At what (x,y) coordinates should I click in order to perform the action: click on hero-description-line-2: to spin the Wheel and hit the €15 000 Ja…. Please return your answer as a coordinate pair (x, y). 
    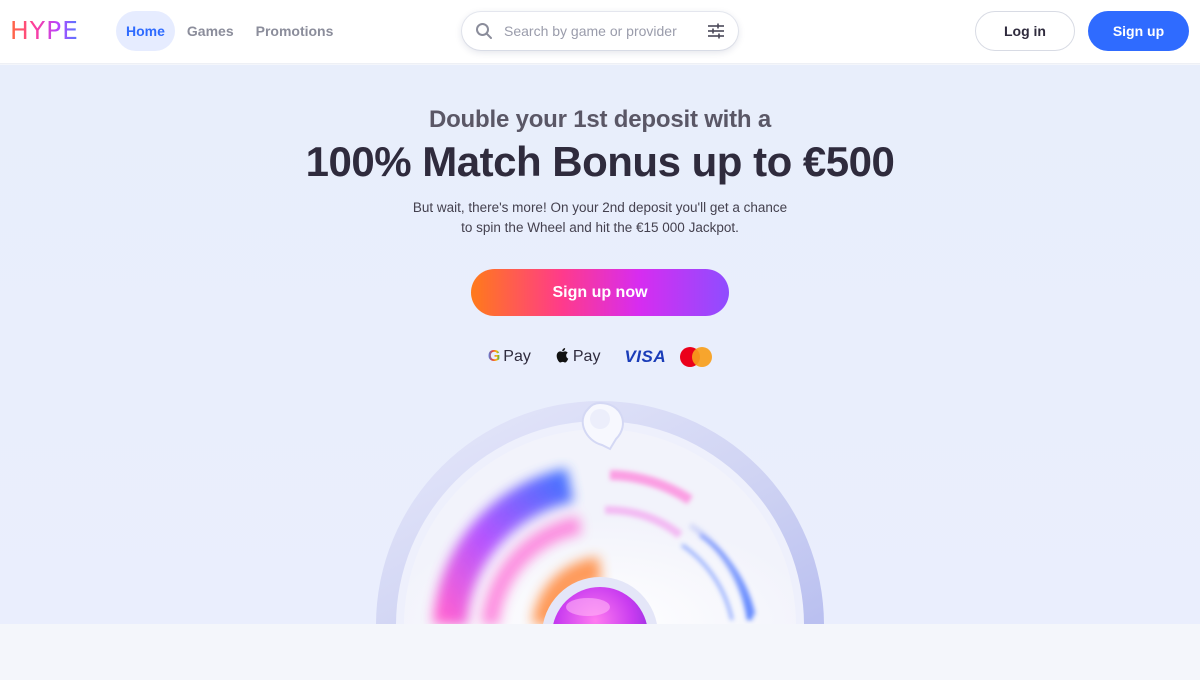
    Looking at the image, I should click on (600, 227).